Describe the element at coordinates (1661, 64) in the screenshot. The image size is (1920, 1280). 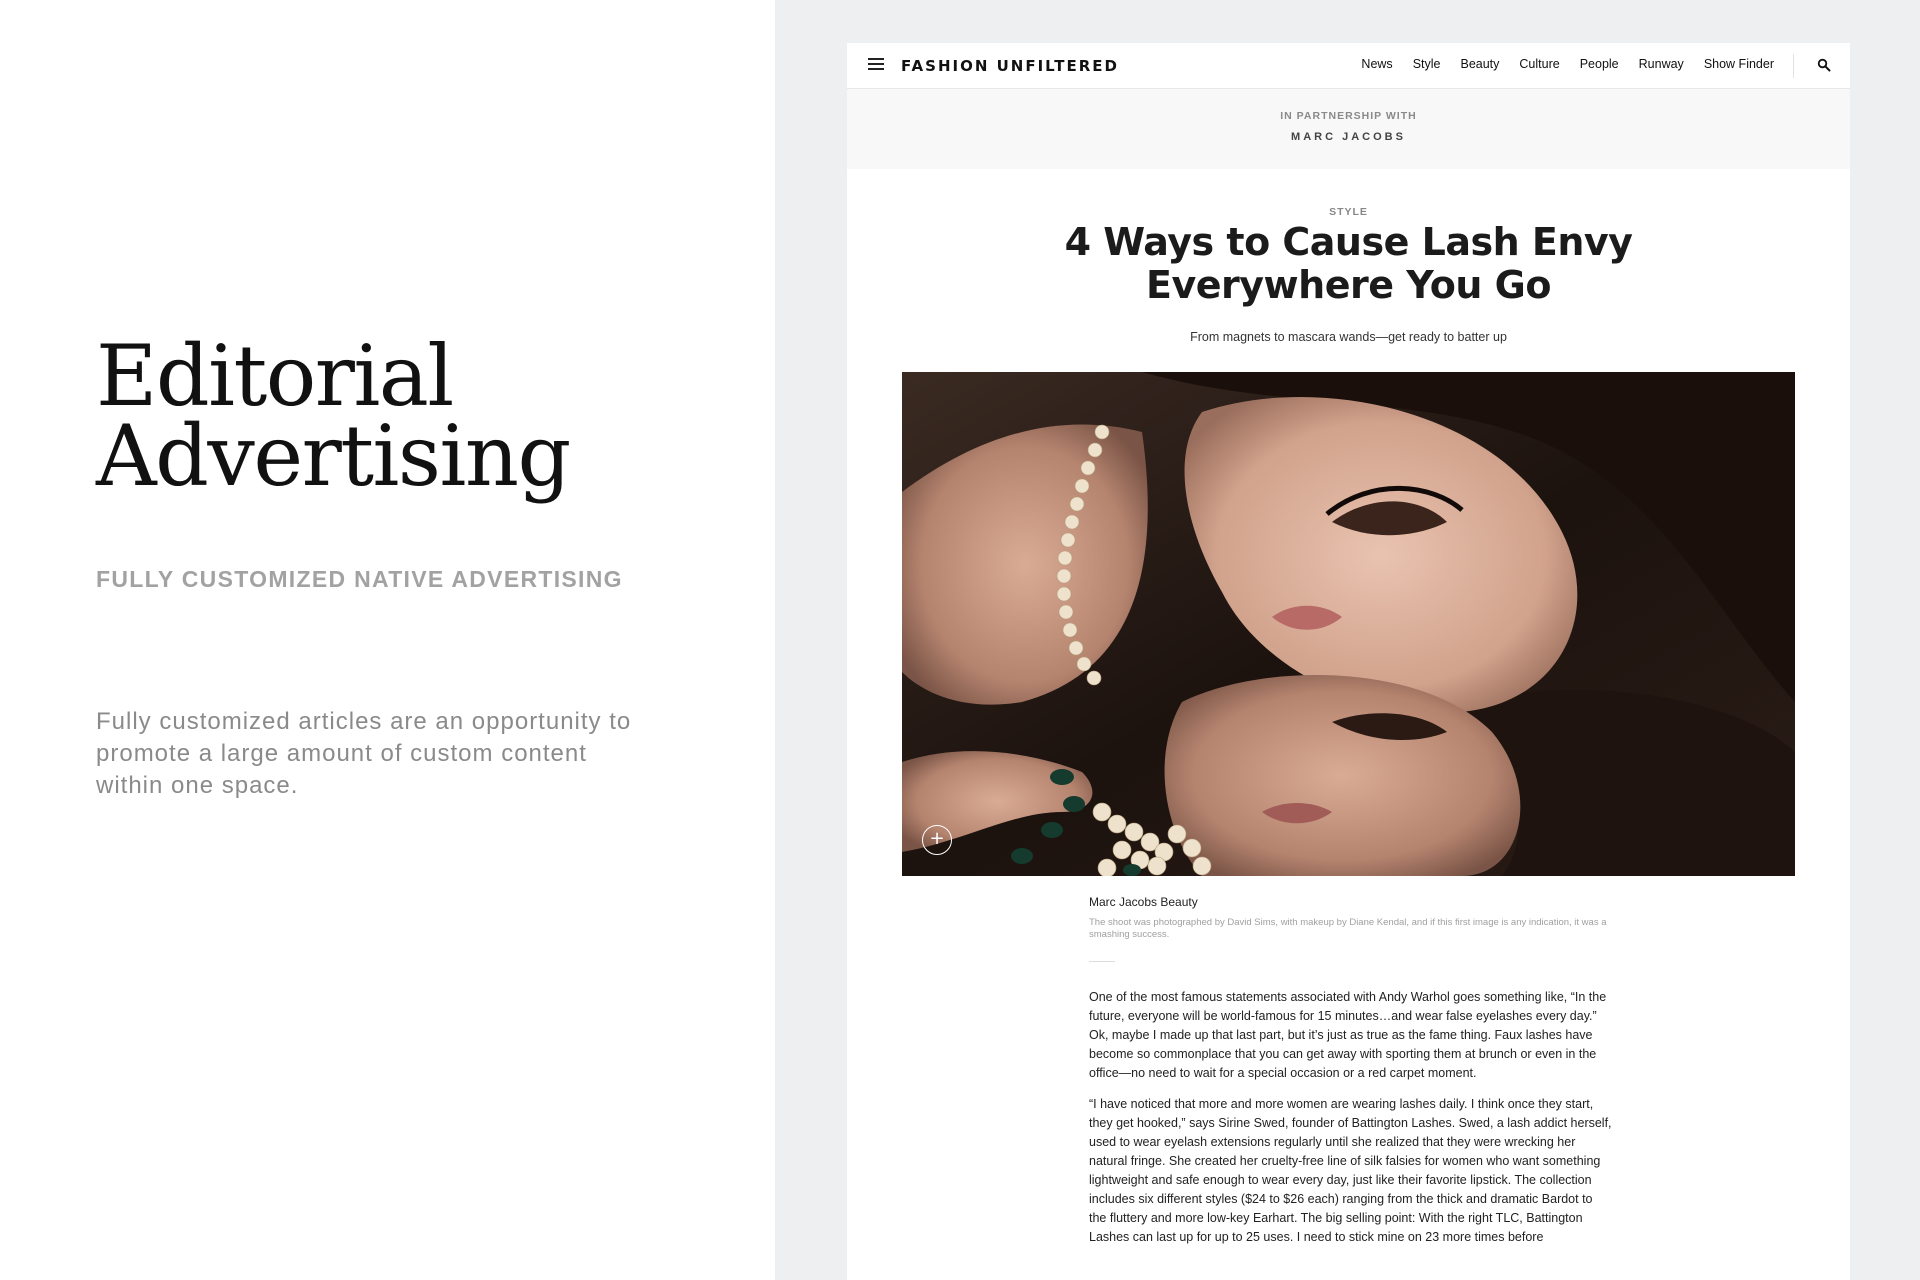
I see `nav-item-runway: Runway` at that location.